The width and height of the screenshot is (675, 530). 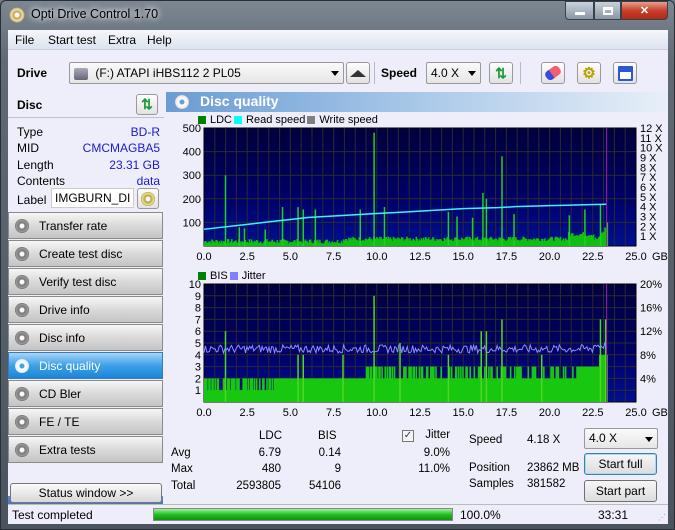 What do you see at coordinates (651, 129) in the screenshot?
I see `y2-tick-label: 12 X` at bounding box center [651, 129].